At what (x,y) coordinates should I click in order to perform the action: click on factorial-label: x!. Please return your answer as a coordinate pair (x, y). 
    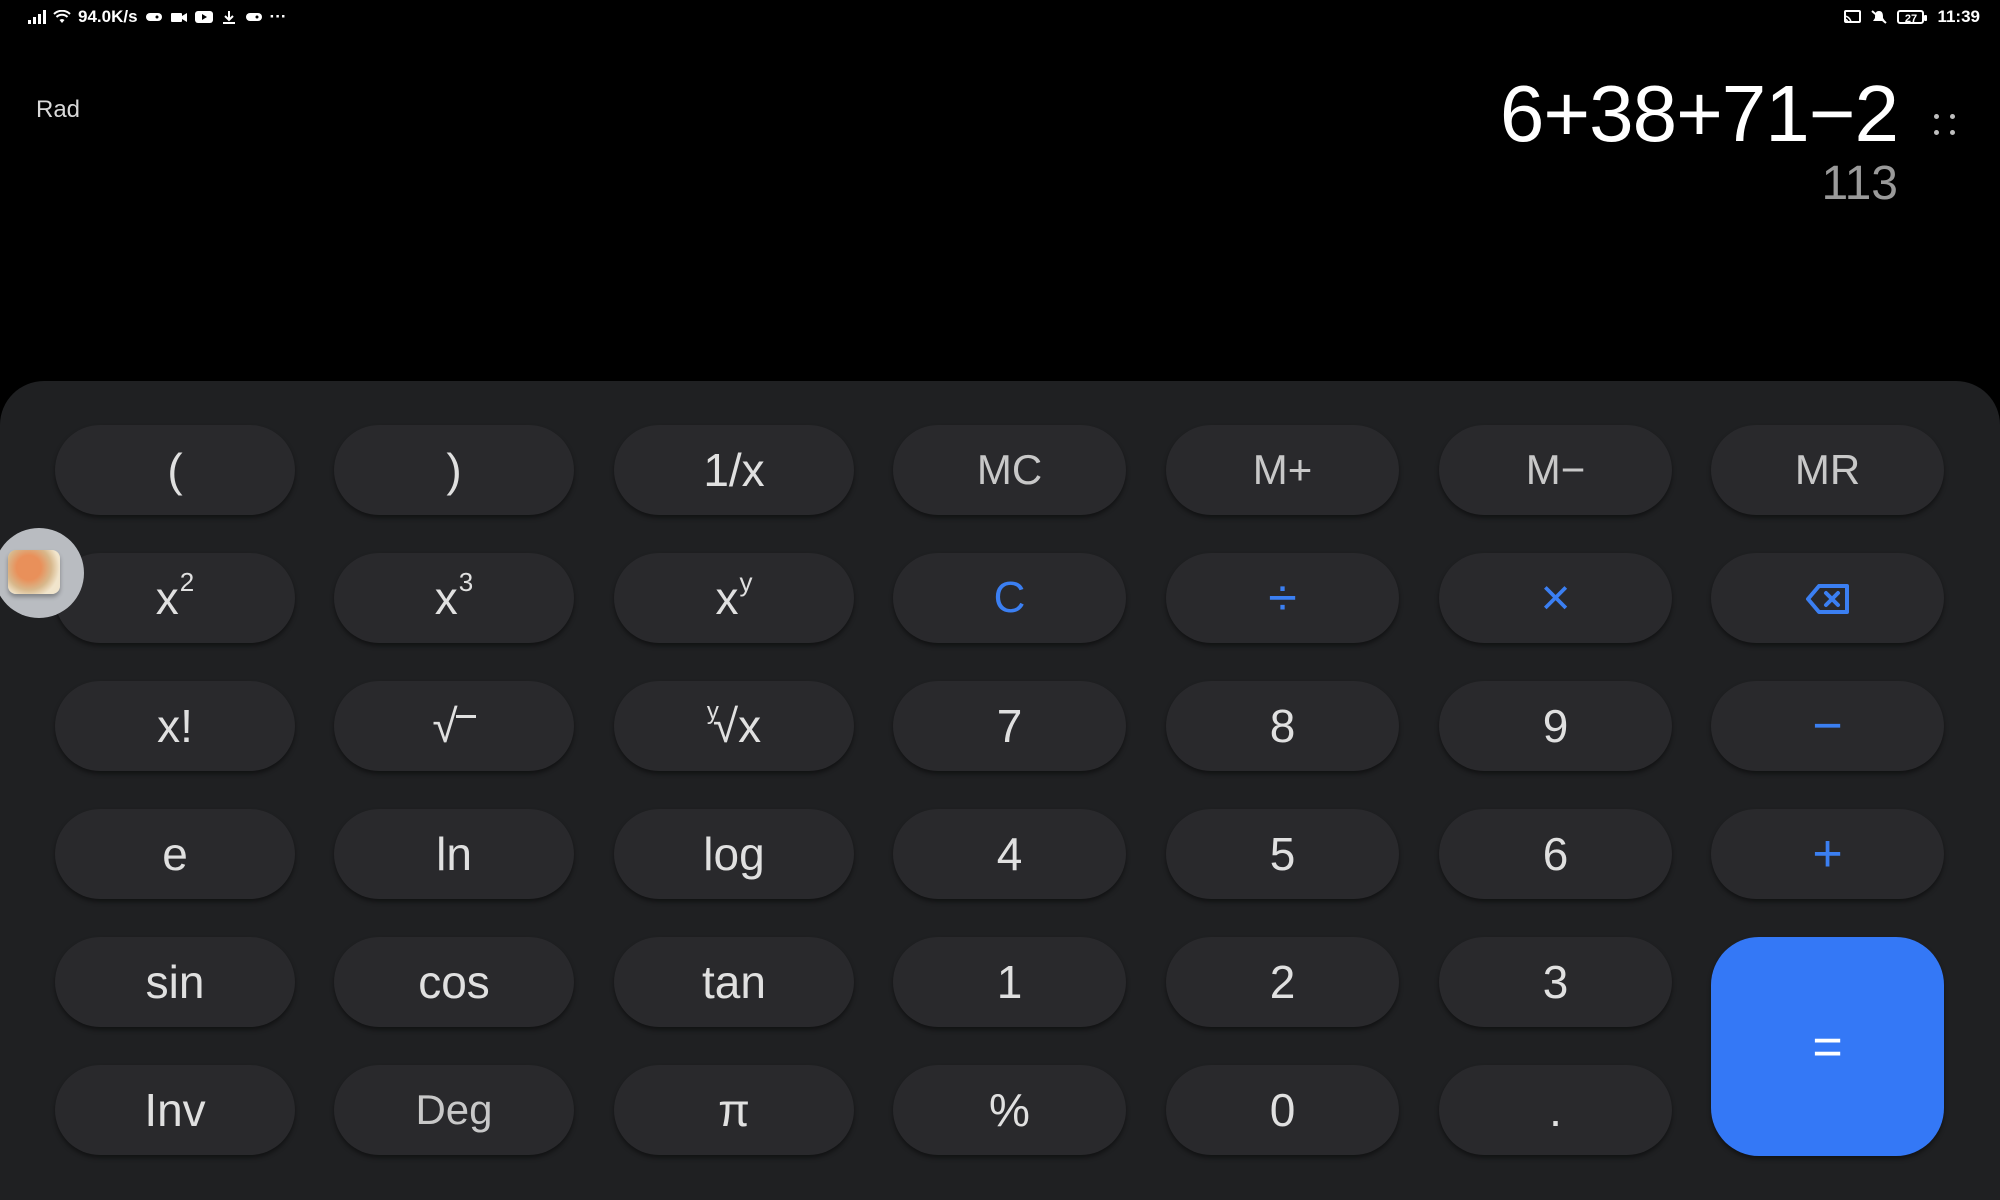
    Looking at the image, I should click on (175, 726).